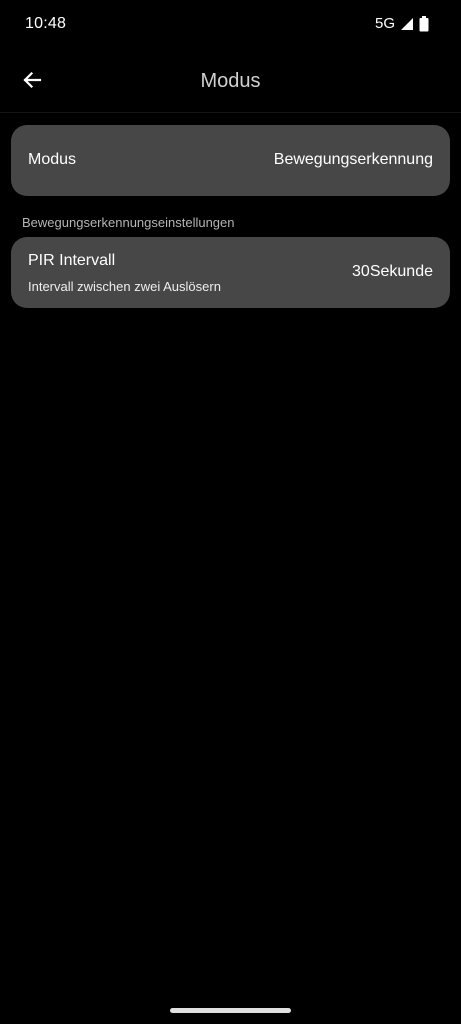 The height and width of the screenshot is (1024, 461). What do you see at coordinates (72, 260) in the screenshot?
I see `pir-interval-label: PIR Intervall` at bounding box center [72, 260].